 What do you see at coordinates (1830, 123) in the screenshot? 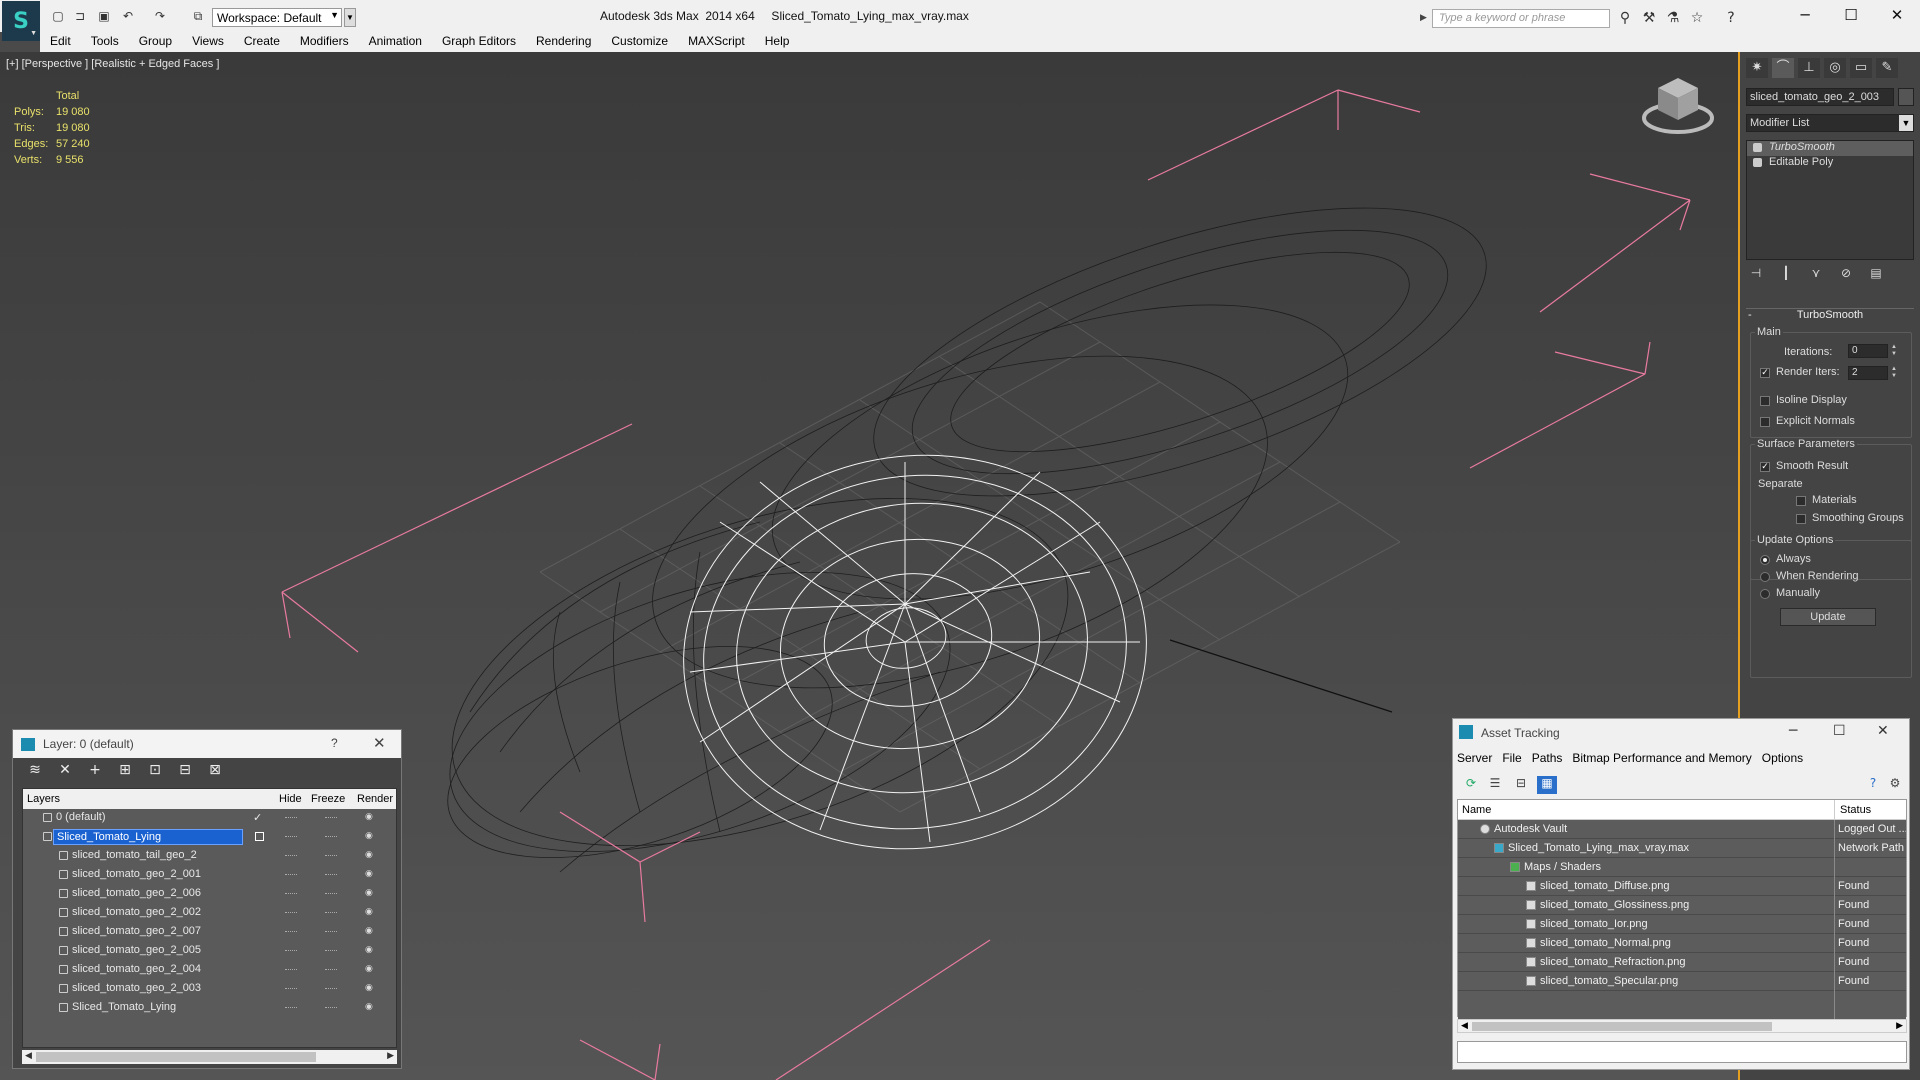
I see `modifier-list-dropdown: Modifier List ▼` at bounding box center [1830, 123].